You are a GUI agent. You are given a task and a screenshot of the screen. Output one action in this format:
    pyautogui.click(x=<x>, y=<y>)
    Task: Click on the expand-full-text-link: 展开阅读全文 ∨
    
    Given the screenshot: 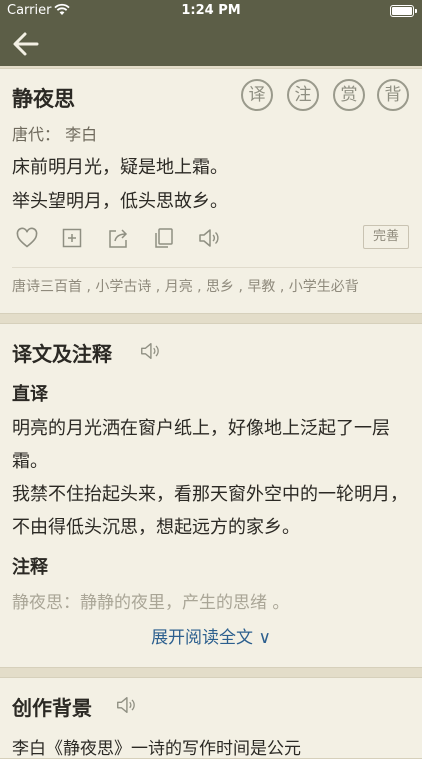 What is the action you would take?
    pyautogui.click(x=211, y=635)
    